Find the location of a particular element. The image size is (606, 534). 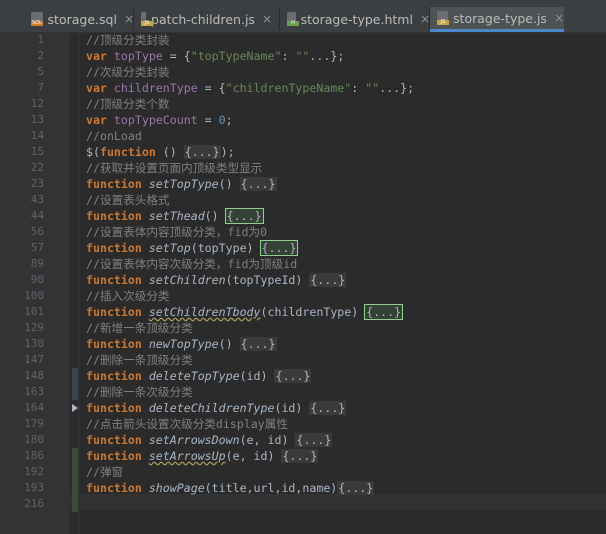

line-number: 5 is located at coordinates (40, 71).